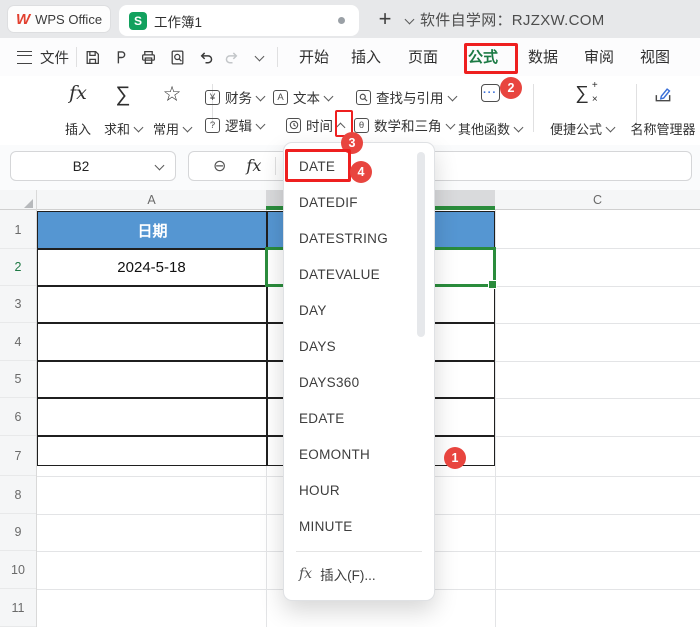  Describe the element at coordinates (18, 342) in the screenshot. I see `row-header-4: 4` at that location.